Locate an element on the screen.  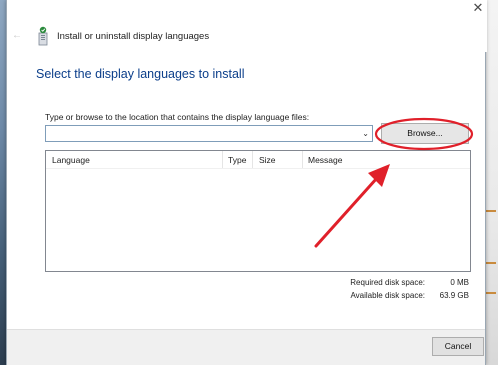
cancel-button: Cancel is located at coordinates (458, 346).